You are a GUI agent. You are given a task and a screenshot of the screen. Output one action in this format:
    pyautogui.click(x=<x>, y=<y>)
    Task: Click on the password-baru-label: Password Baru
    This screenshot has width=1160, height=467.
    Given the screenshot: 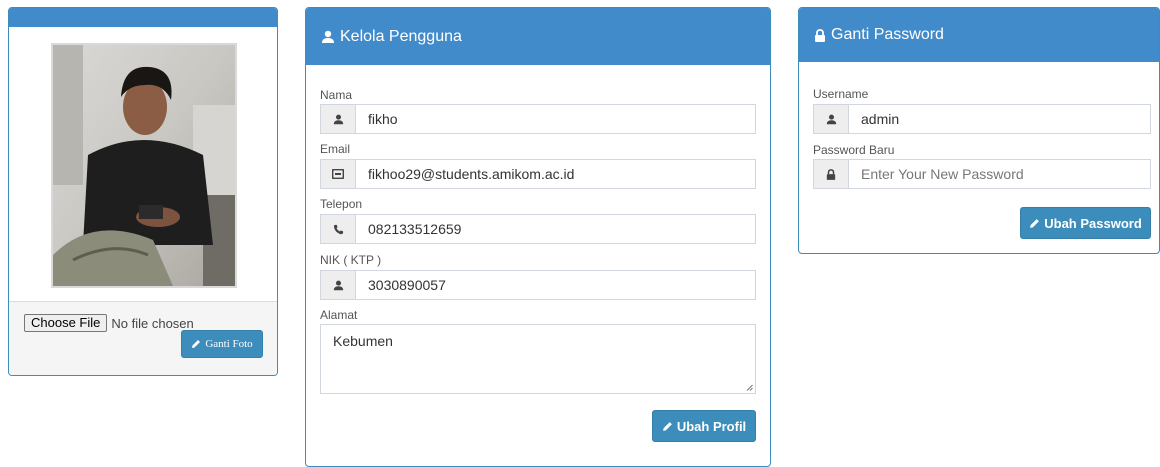 What is the action you would take?
    pyautogui.click(x=854, y=150)
    